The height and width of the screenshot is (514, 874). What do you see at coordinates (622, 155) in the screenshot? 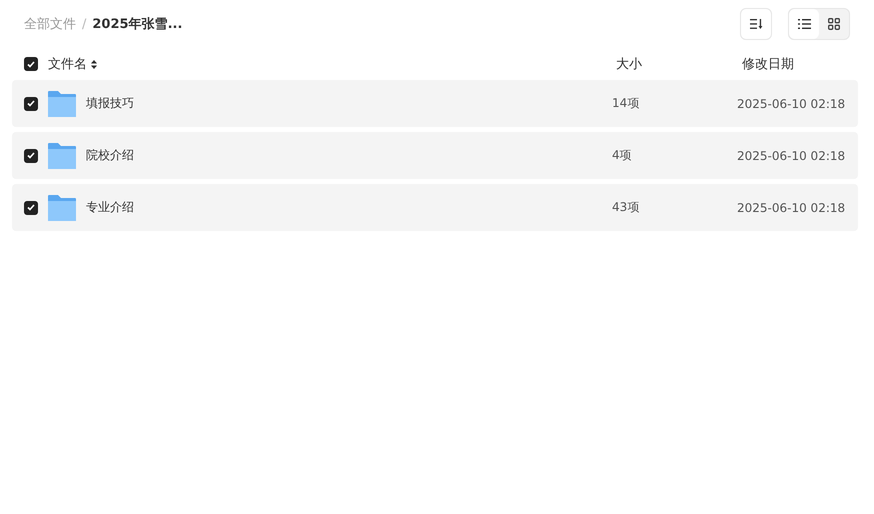
I see `item-count: 4项` at bounding box center [622, 155].